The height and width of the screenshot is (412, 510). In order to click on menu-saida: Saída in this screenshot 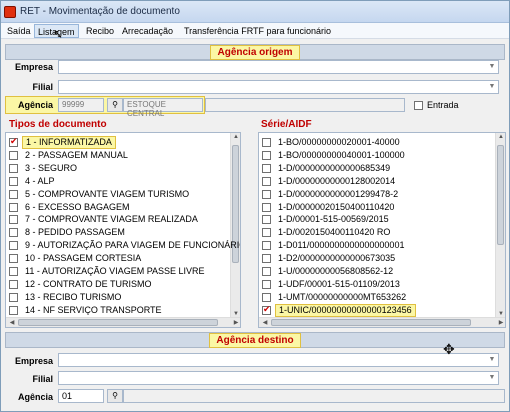, I will do `click(19, 31)`.